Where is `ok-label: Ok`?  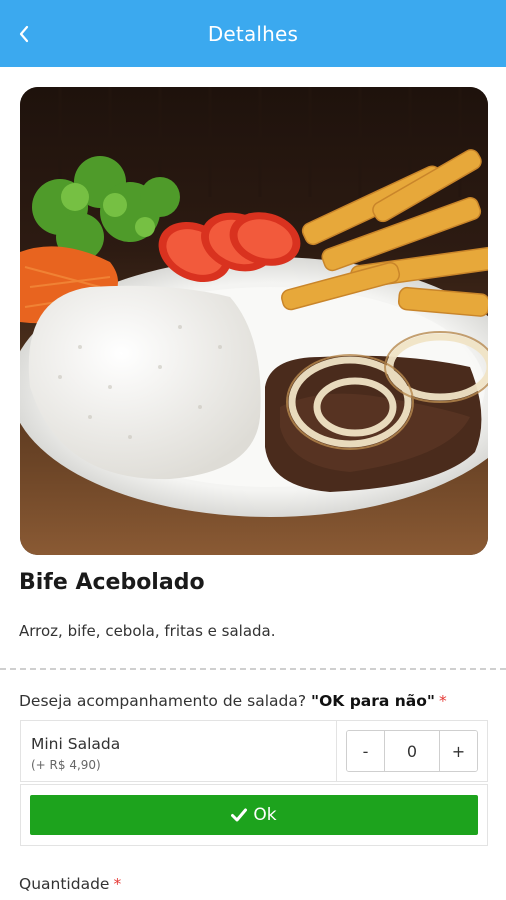 ok-label: Ok is located at coordinates (265, 815).